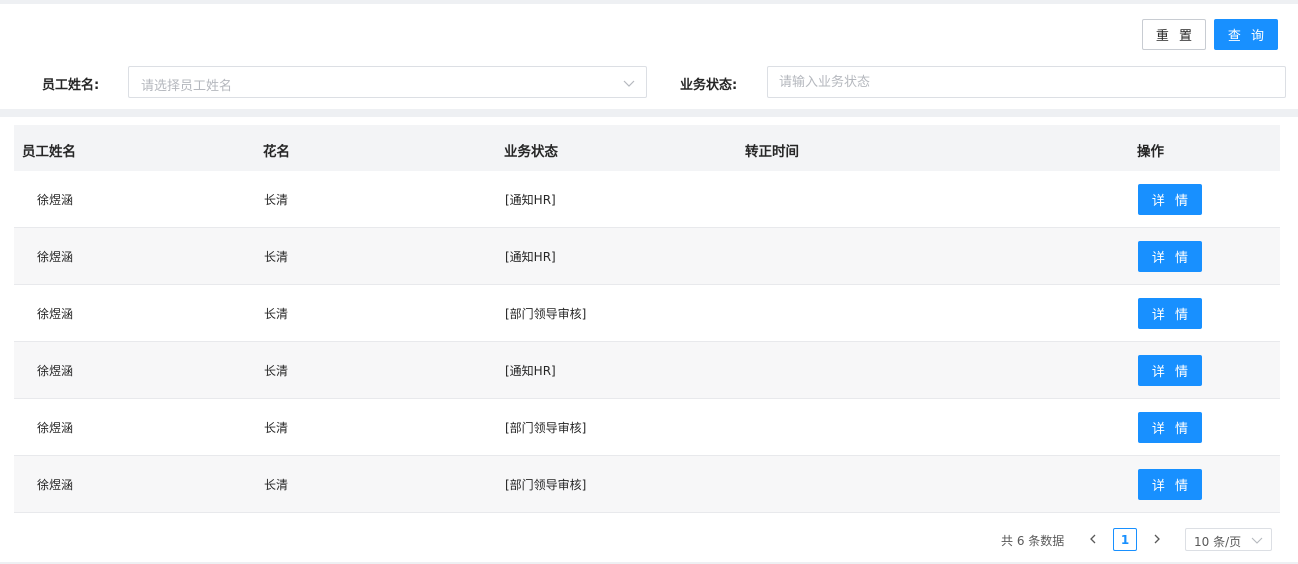  What do you see at coordinates (1033, 541) in the screenshot?
I see `pagination-total: 共 6 条数据` at bounding box center [1033, 541].